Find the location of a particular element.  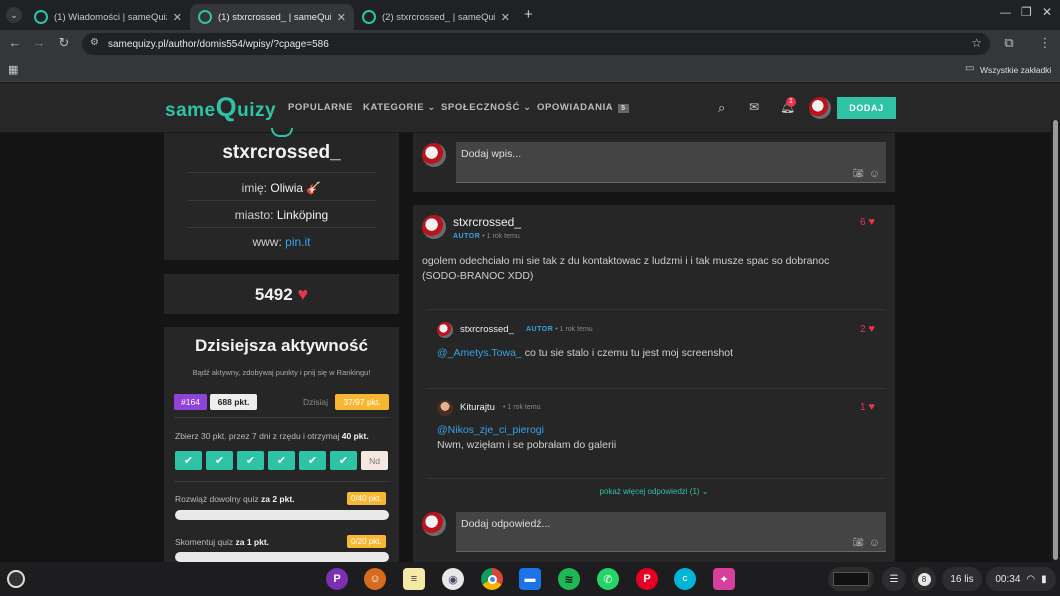

menu-icon: ⋮ is located at coordinates (1045, 43).